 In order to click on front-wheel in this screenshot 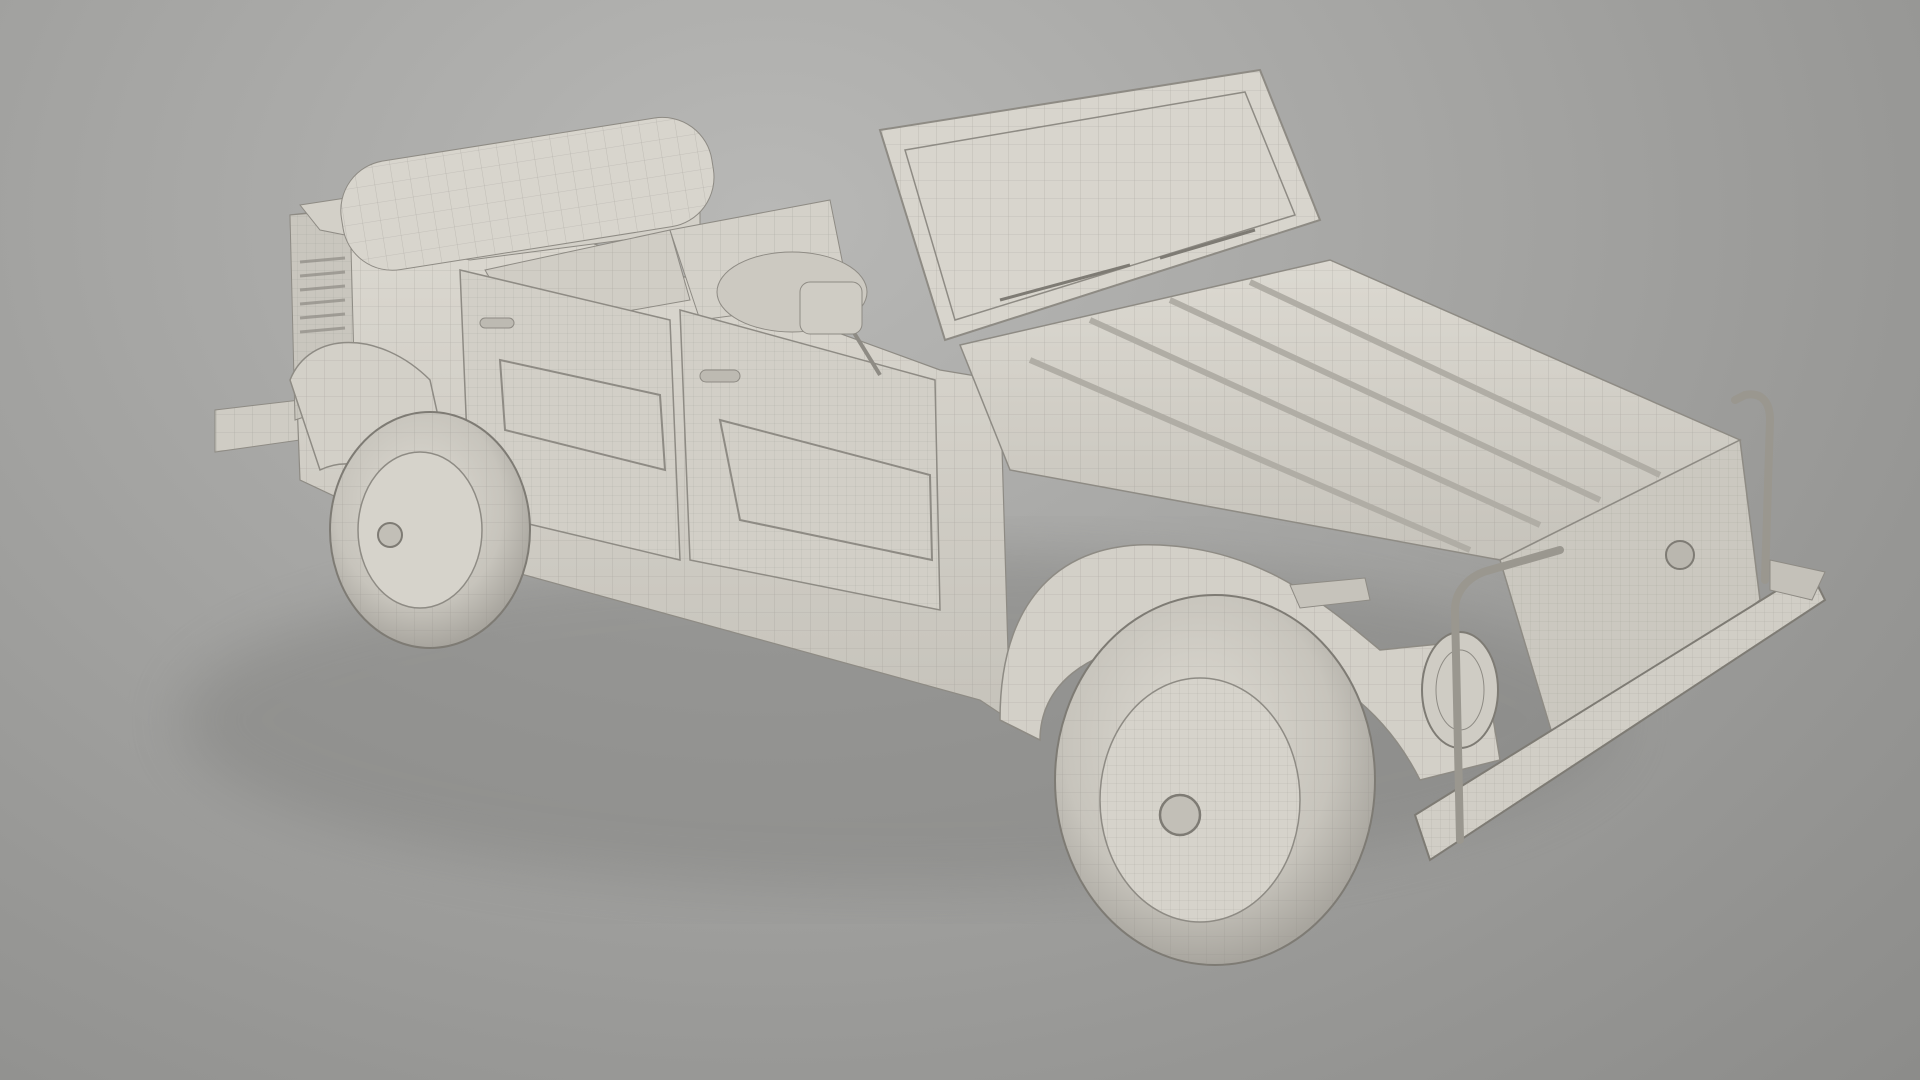, I will do `click(1215, 780)`.